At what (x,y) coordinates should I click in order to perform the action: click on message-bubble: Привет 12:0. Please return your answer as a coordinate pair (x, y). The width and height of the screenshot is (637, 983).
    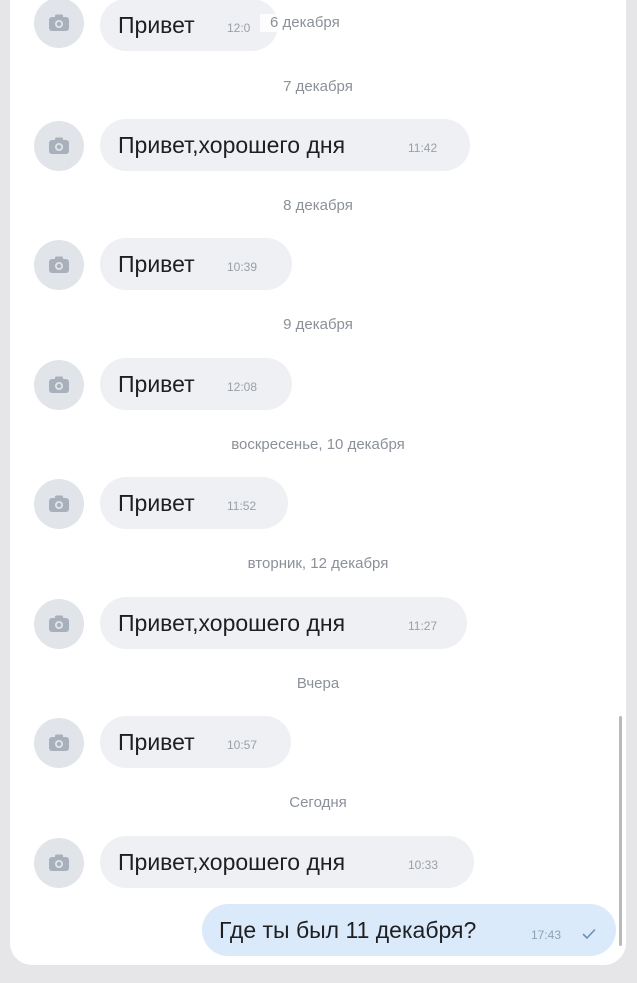
    Looking at the image, I should click on (189, 25).